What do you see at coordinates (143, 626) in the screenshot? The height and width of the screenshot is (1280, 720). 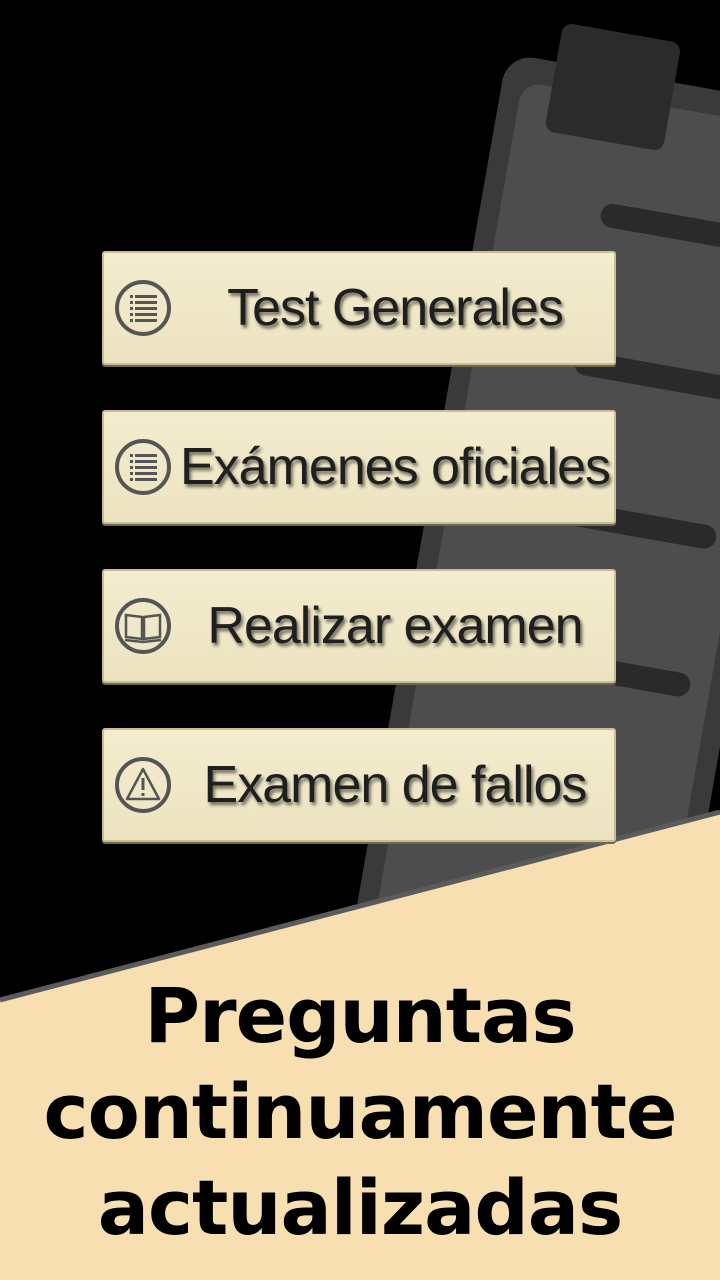 I see `open-book-icon` at bounding box center [143, 626].